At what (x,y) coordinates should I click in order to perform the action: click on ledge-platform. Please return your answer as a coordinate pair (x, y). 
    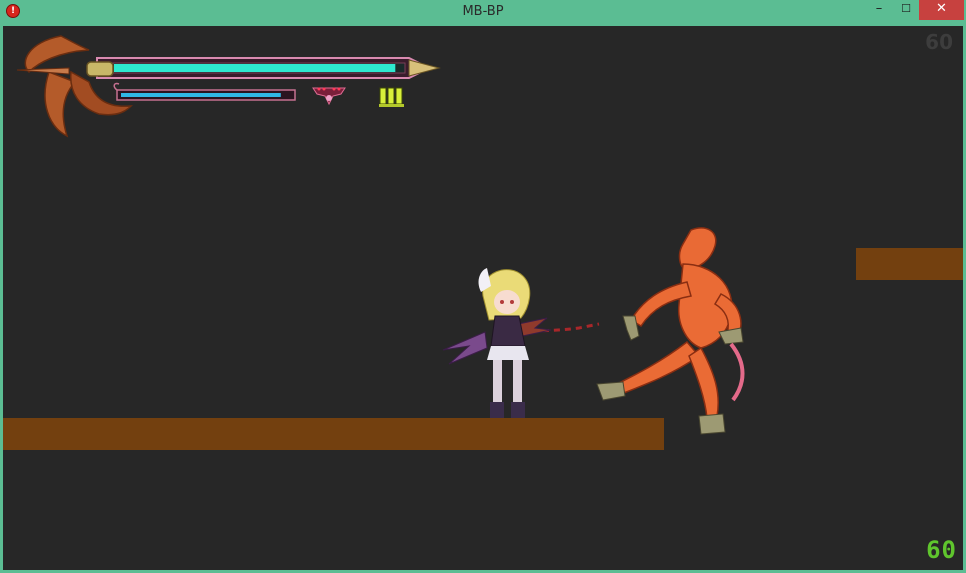
    Looking at the image, I should click on (909, 264).